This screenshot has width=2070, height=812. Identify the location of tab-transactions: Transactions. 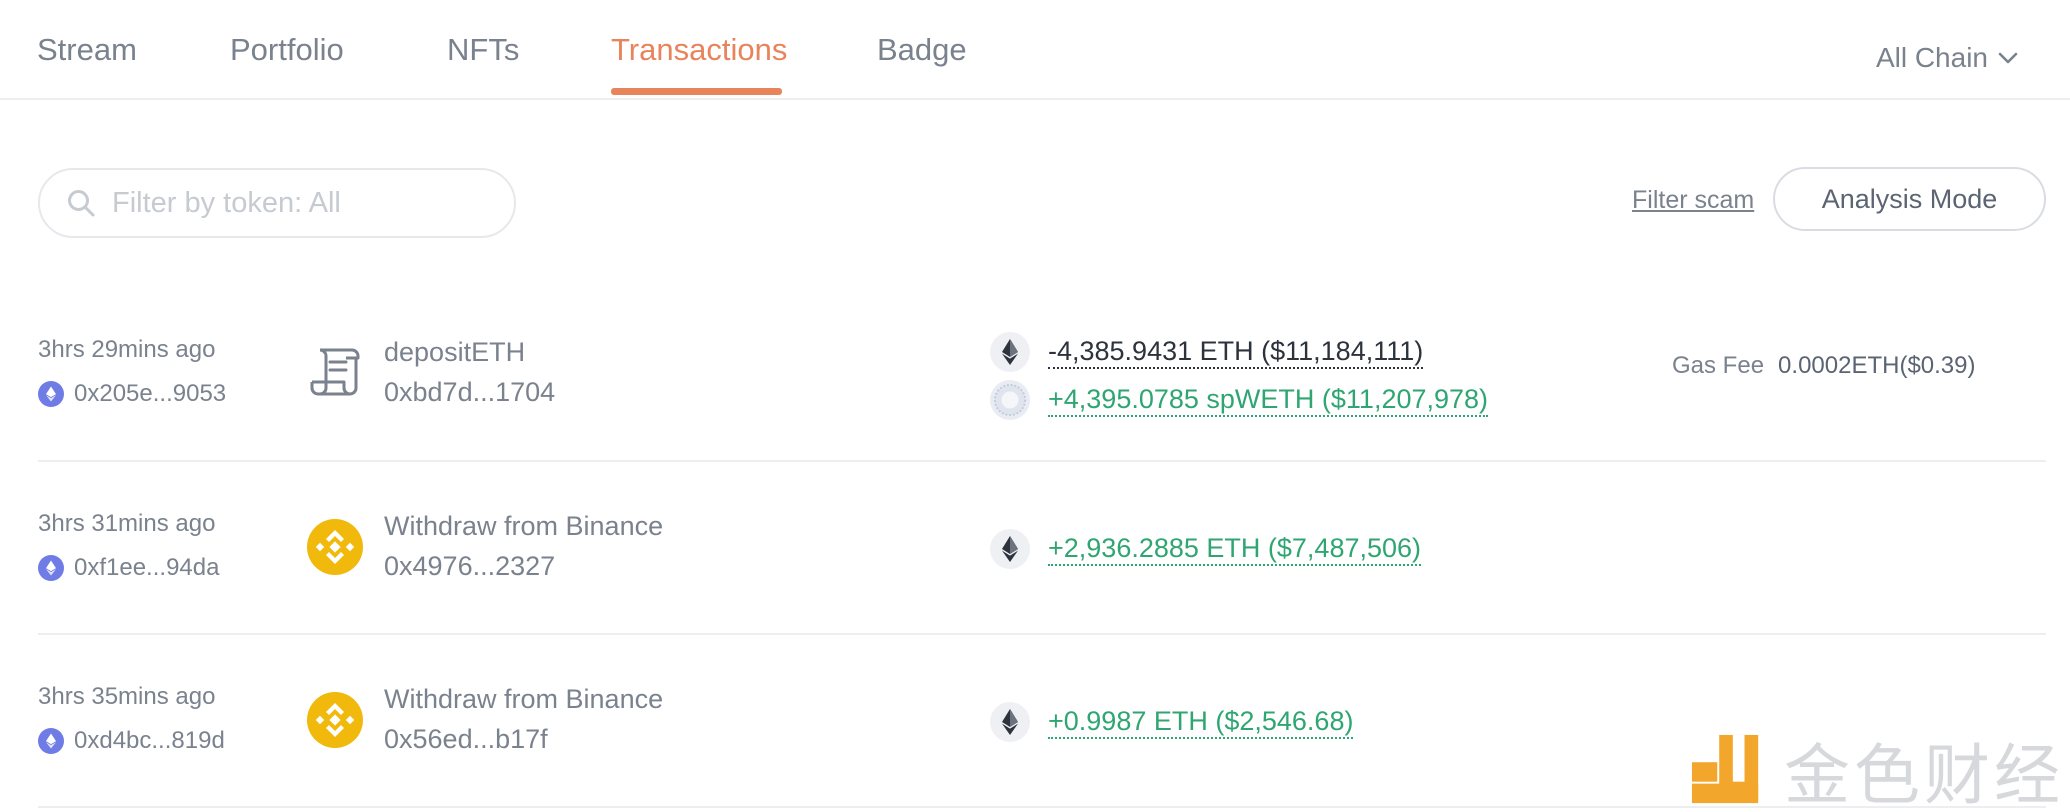
(699, 50).